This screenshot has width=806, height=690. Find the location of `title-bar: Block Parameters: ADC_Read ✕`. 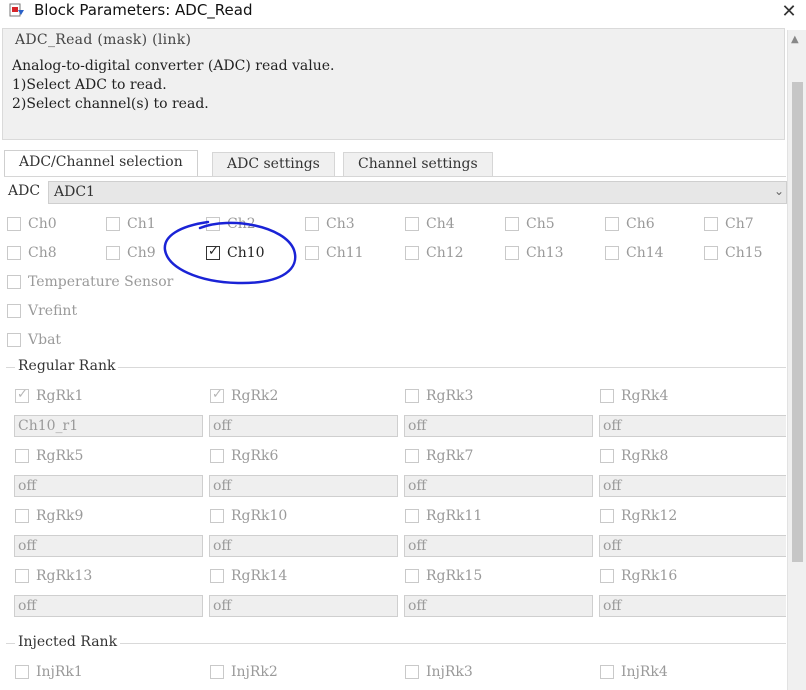

title-bar: Block Parameters: ADC_Read ✕ is located at coordinates (403, 11).